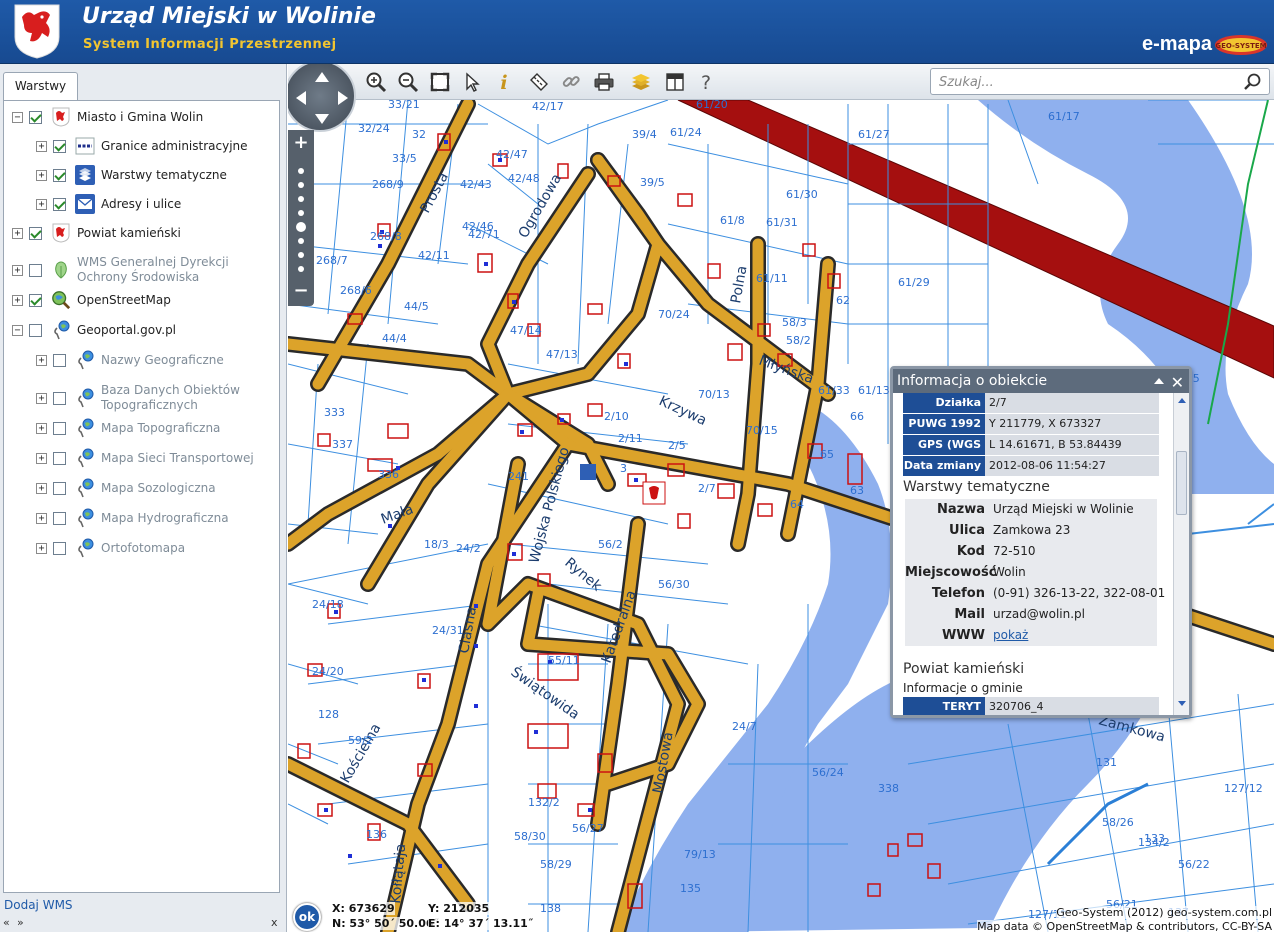 The height and width of the screenshot is (932, 1274). Describe the element at coordinates (61, 270) in the screenshot. I see `leaf-icon` at that location.